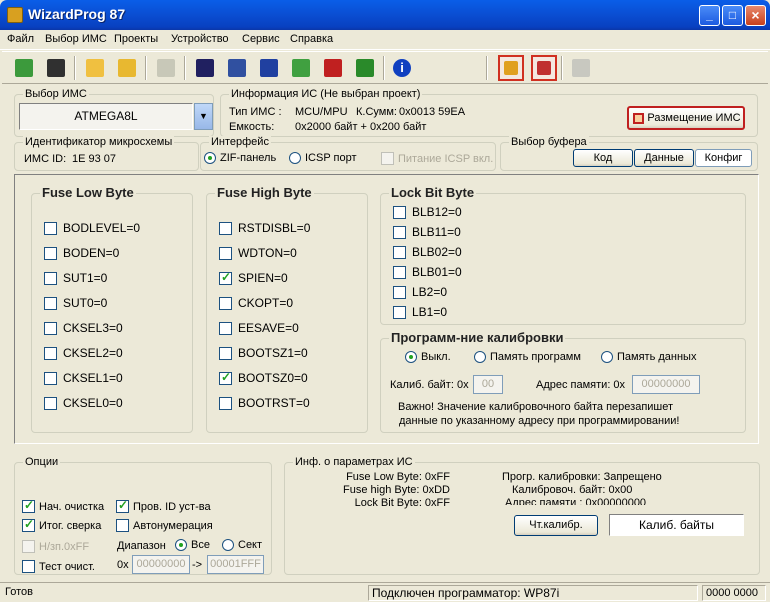 The image size is (770, 602). Describe the element at coordinates (136, 39) in the screenshot. I see `menu-projects: Проекты` at that location.